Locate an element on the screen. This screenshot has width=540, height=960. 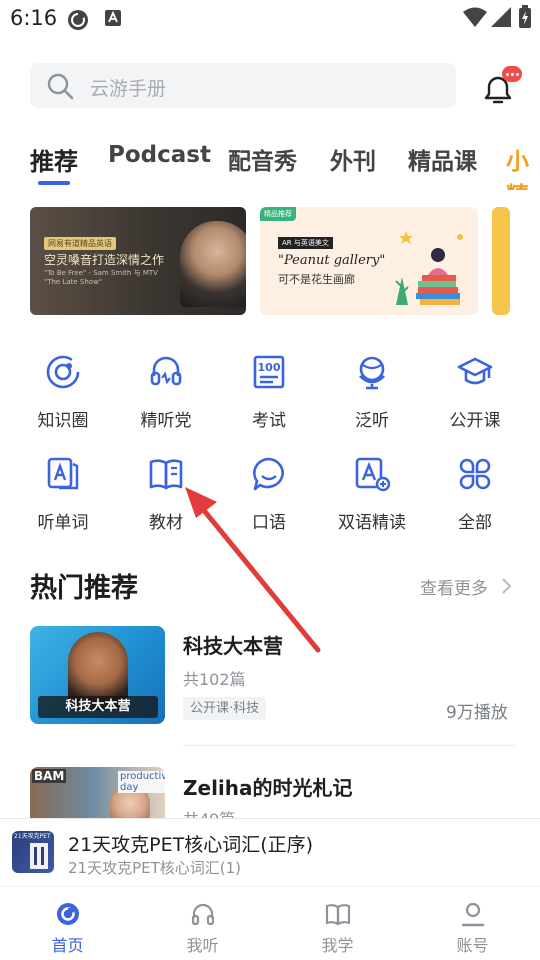
status-bar: 6:16 is located at coordinates (270, 19).